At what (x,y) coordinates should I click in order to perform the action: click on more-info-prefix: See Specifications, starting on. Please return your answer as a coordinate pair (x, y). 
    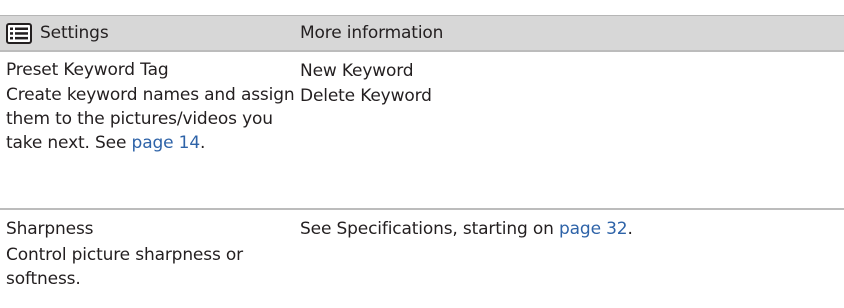
    Looking at the image, I should click on (427, 229).